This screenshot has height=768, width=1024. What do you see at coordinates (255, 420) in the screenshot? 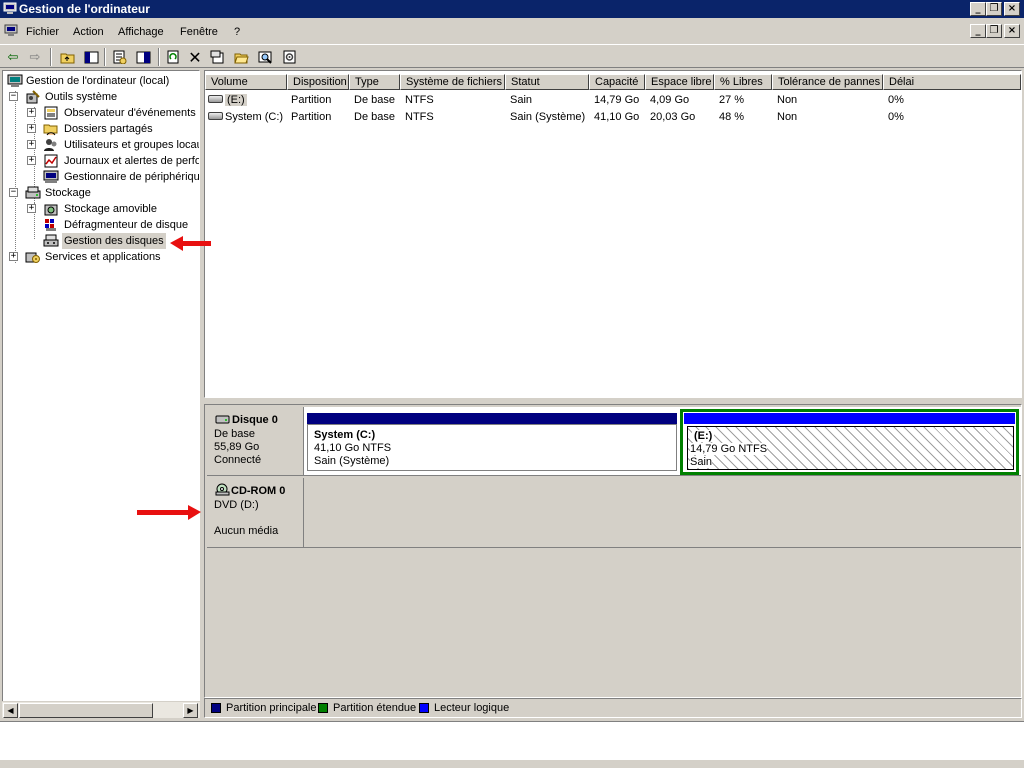
I see `disk-name: Disque 0` at bounding box center [255, 420].